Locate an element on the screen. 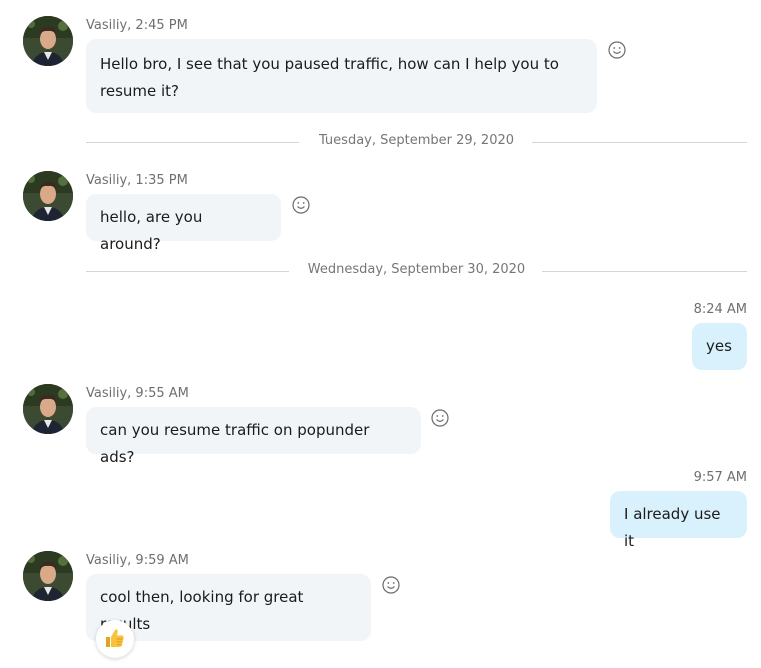  message-meta: 8:24 AM is located at coordinates (720, 309).